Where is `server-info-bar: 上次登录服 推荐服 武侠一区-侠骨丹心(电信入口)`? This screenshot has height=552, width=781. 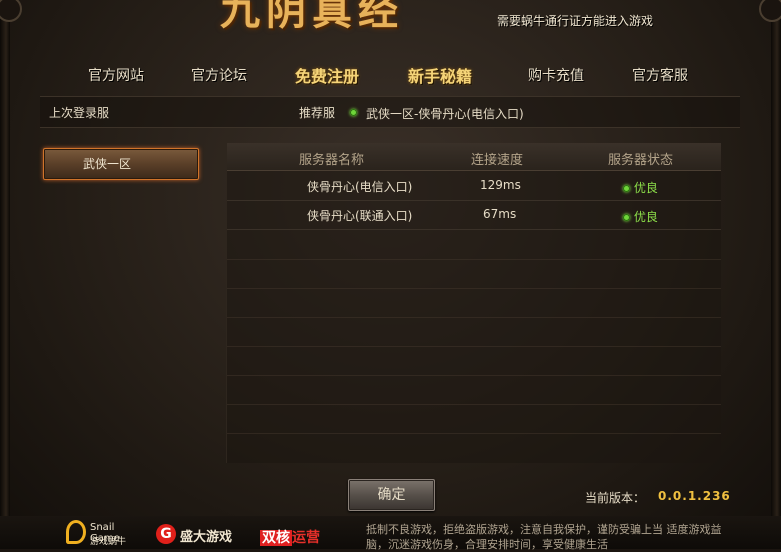 server-info-bar: 上次登录服 推荐服 武侠一区-侠骨丹心(电信入口) is located at coordinates (390, 112).